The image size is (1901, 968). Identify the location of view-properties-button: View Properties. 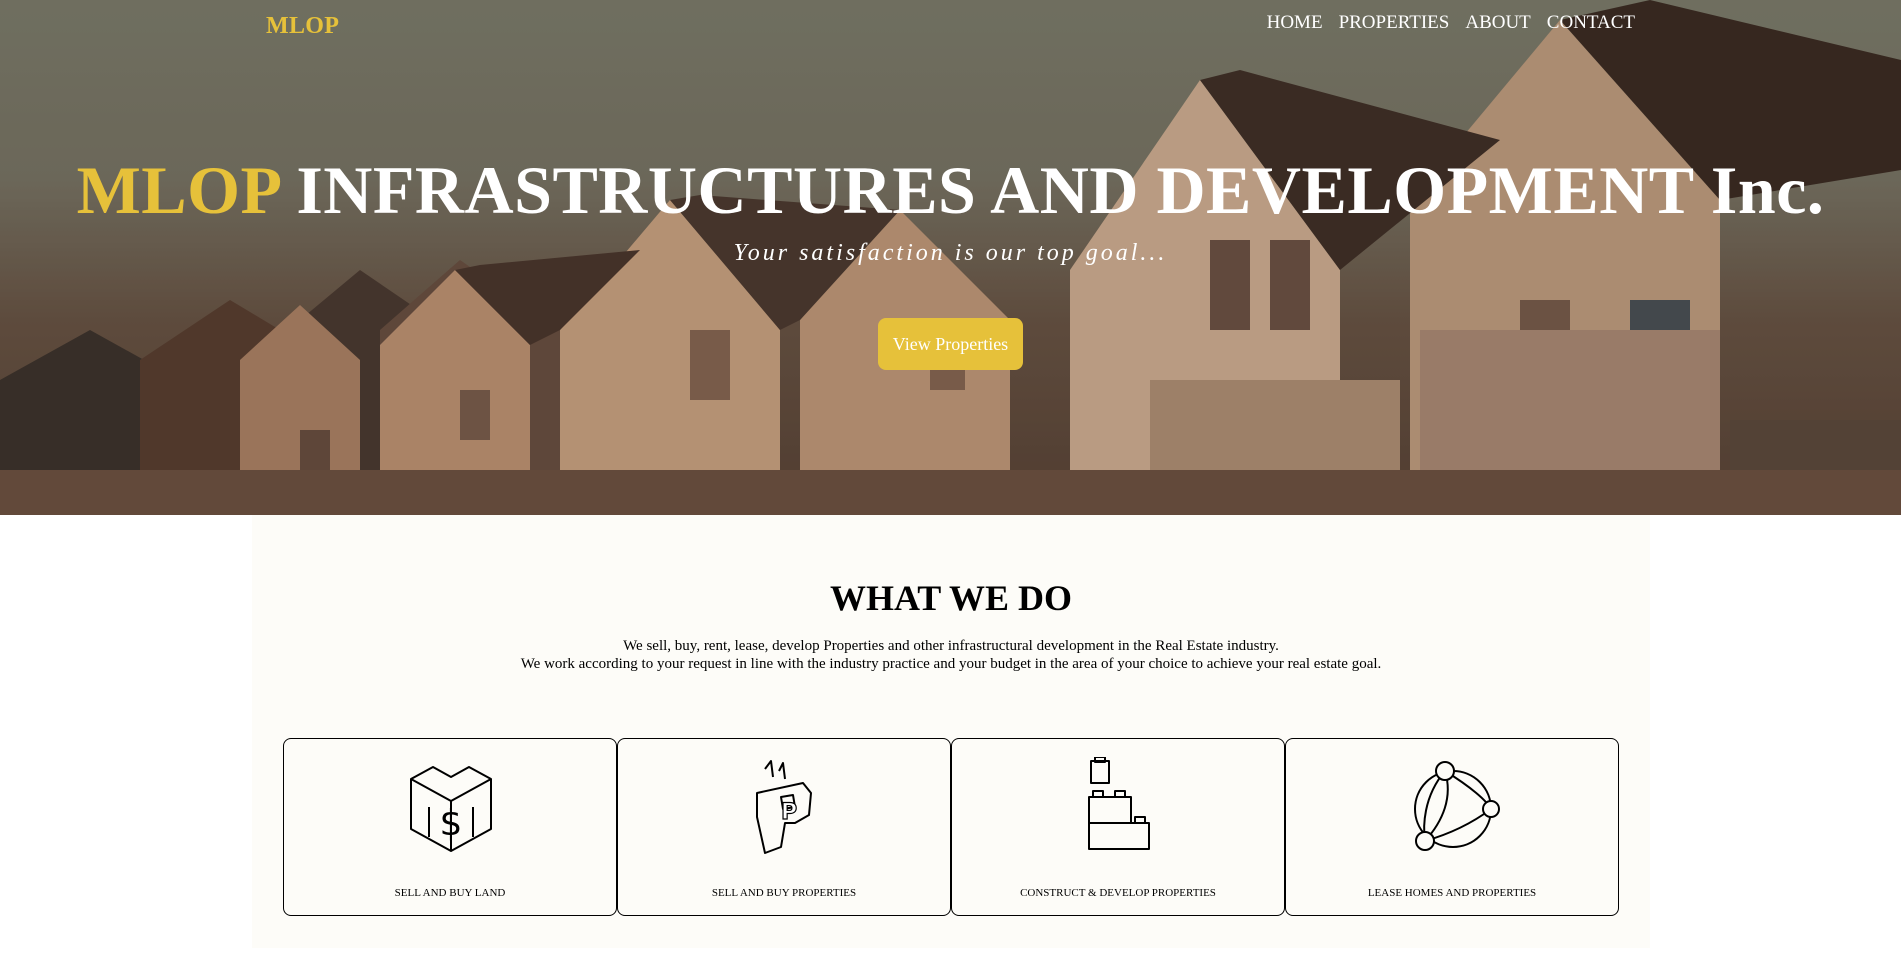
(950, 344).